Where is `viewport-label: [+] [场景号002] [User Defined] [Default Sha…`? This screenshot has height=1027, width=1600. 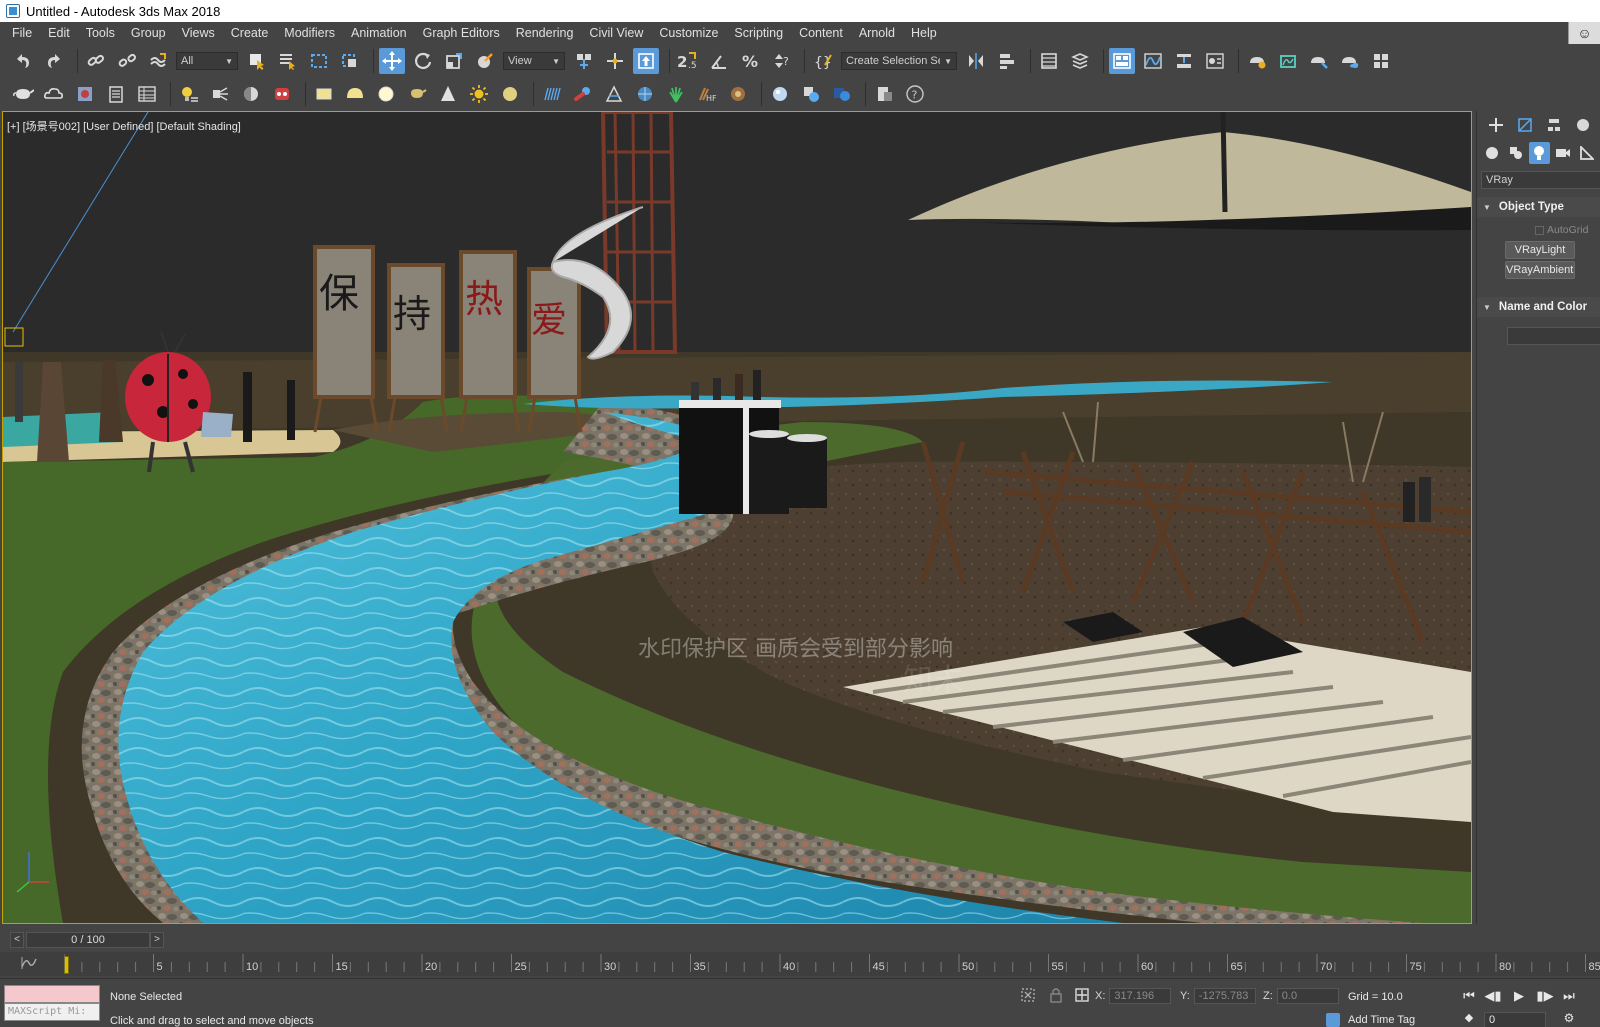 viewport-label: [+] [场景号002] [User Defined] [Default Sha… is located at coordinates (124, 126).